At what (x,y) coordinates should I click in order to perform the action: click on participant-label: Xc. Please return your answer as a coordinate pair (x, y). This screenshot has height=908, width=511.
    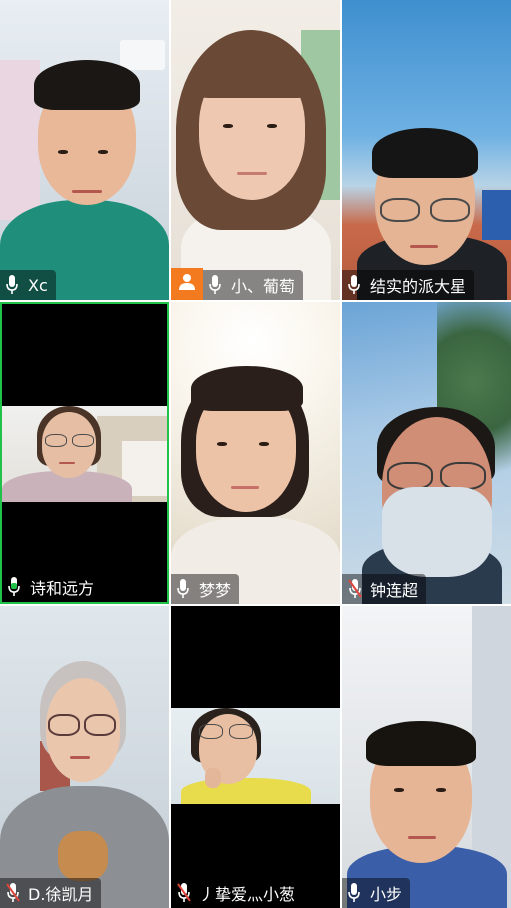
    Looking at the image, I should click on (28, 285).